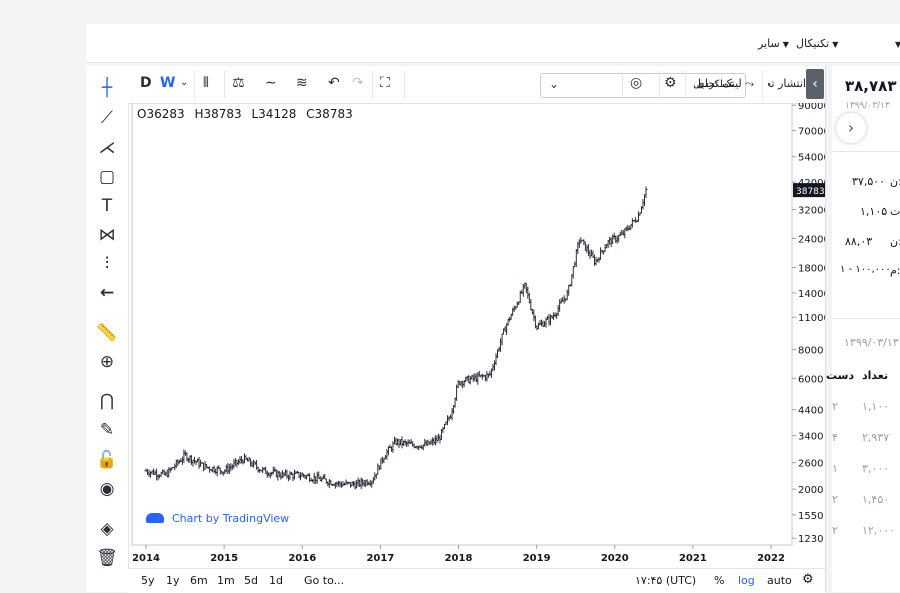  I want to click on trade-count: ۲,۹۳۷, so click(876, 437).